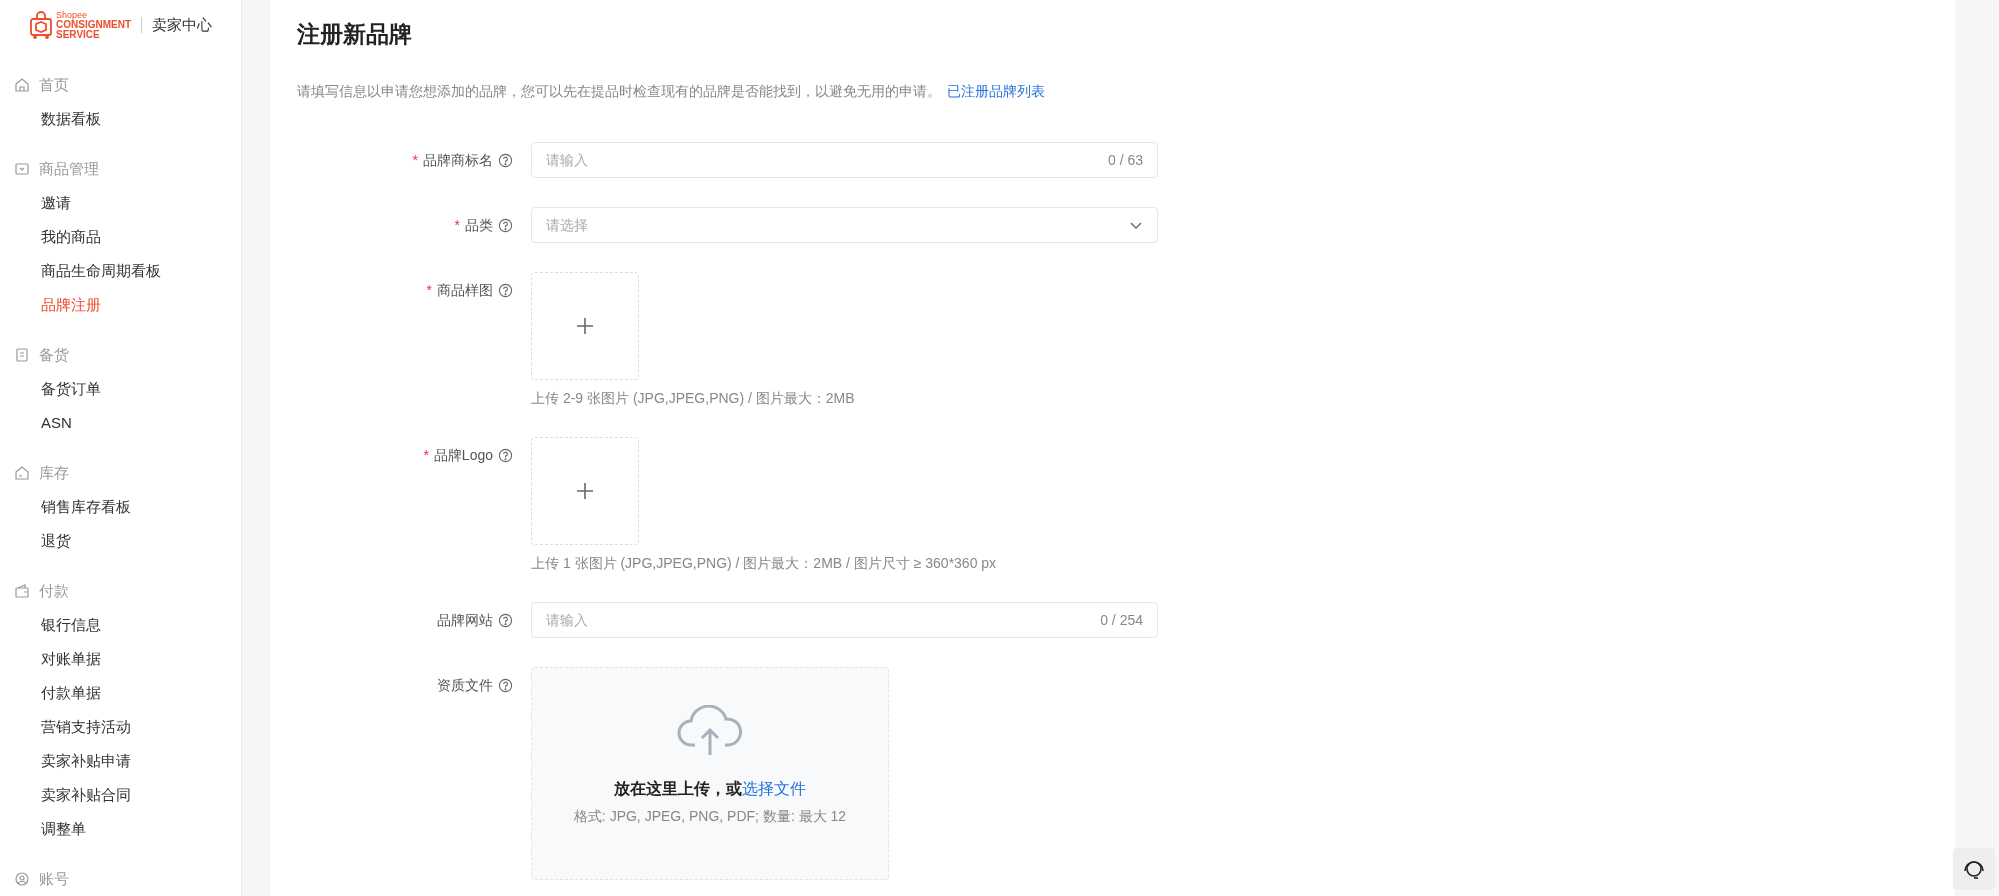 Image resolution: width=1999 pixels, height=896 pixels. I want to click on clipboard-icon, so click(22, 355).